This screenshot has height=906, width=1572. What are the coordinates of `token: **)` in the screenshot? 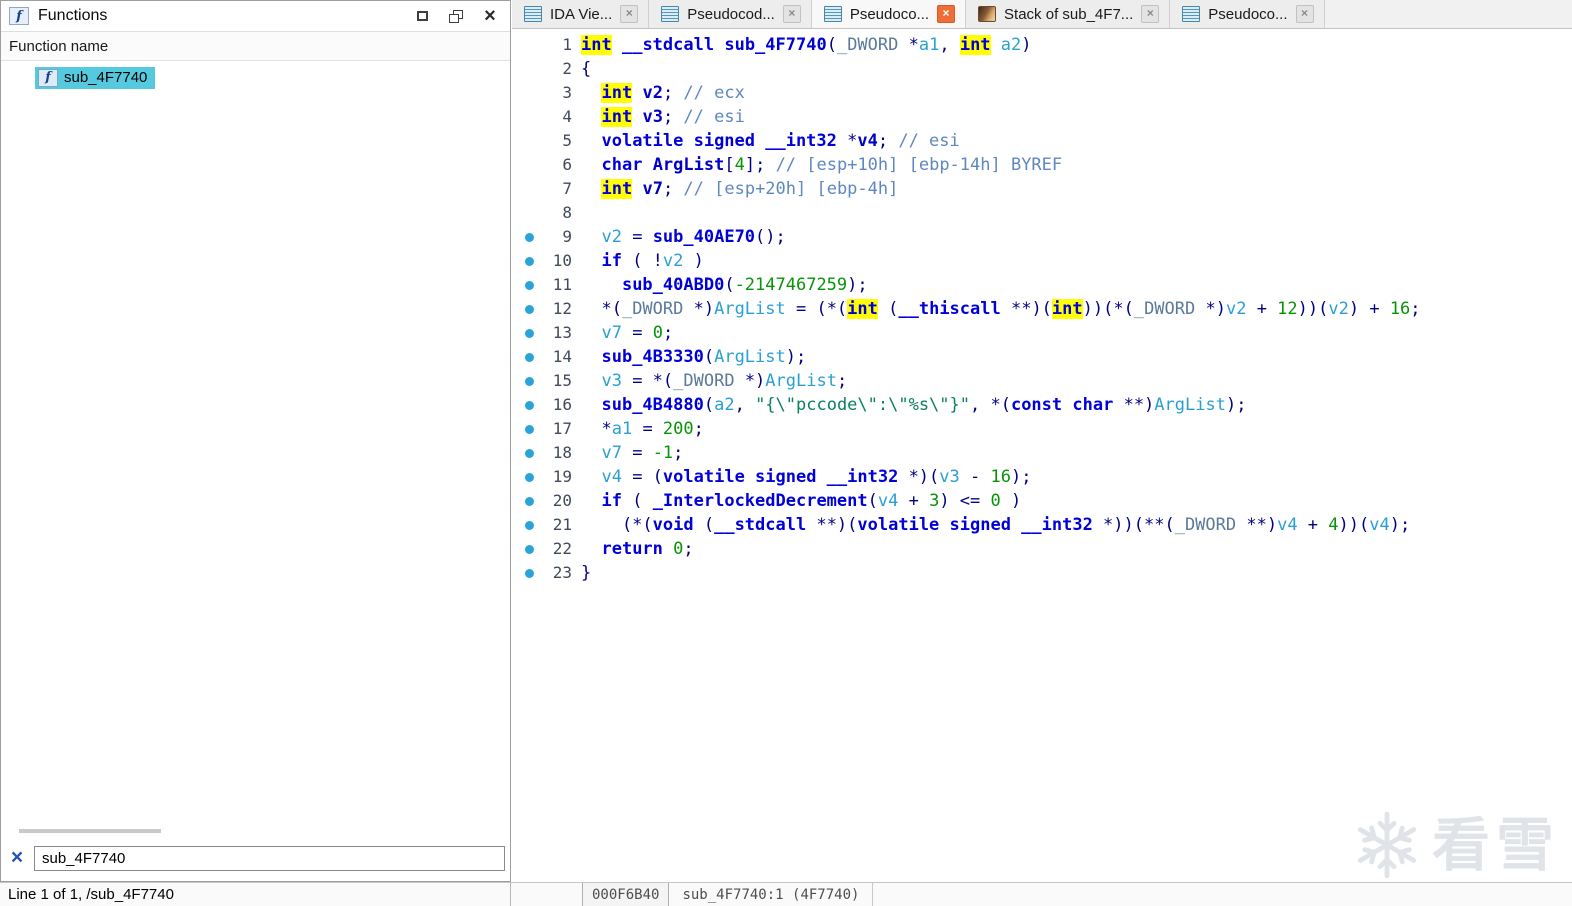 It's located at (1257, 525).